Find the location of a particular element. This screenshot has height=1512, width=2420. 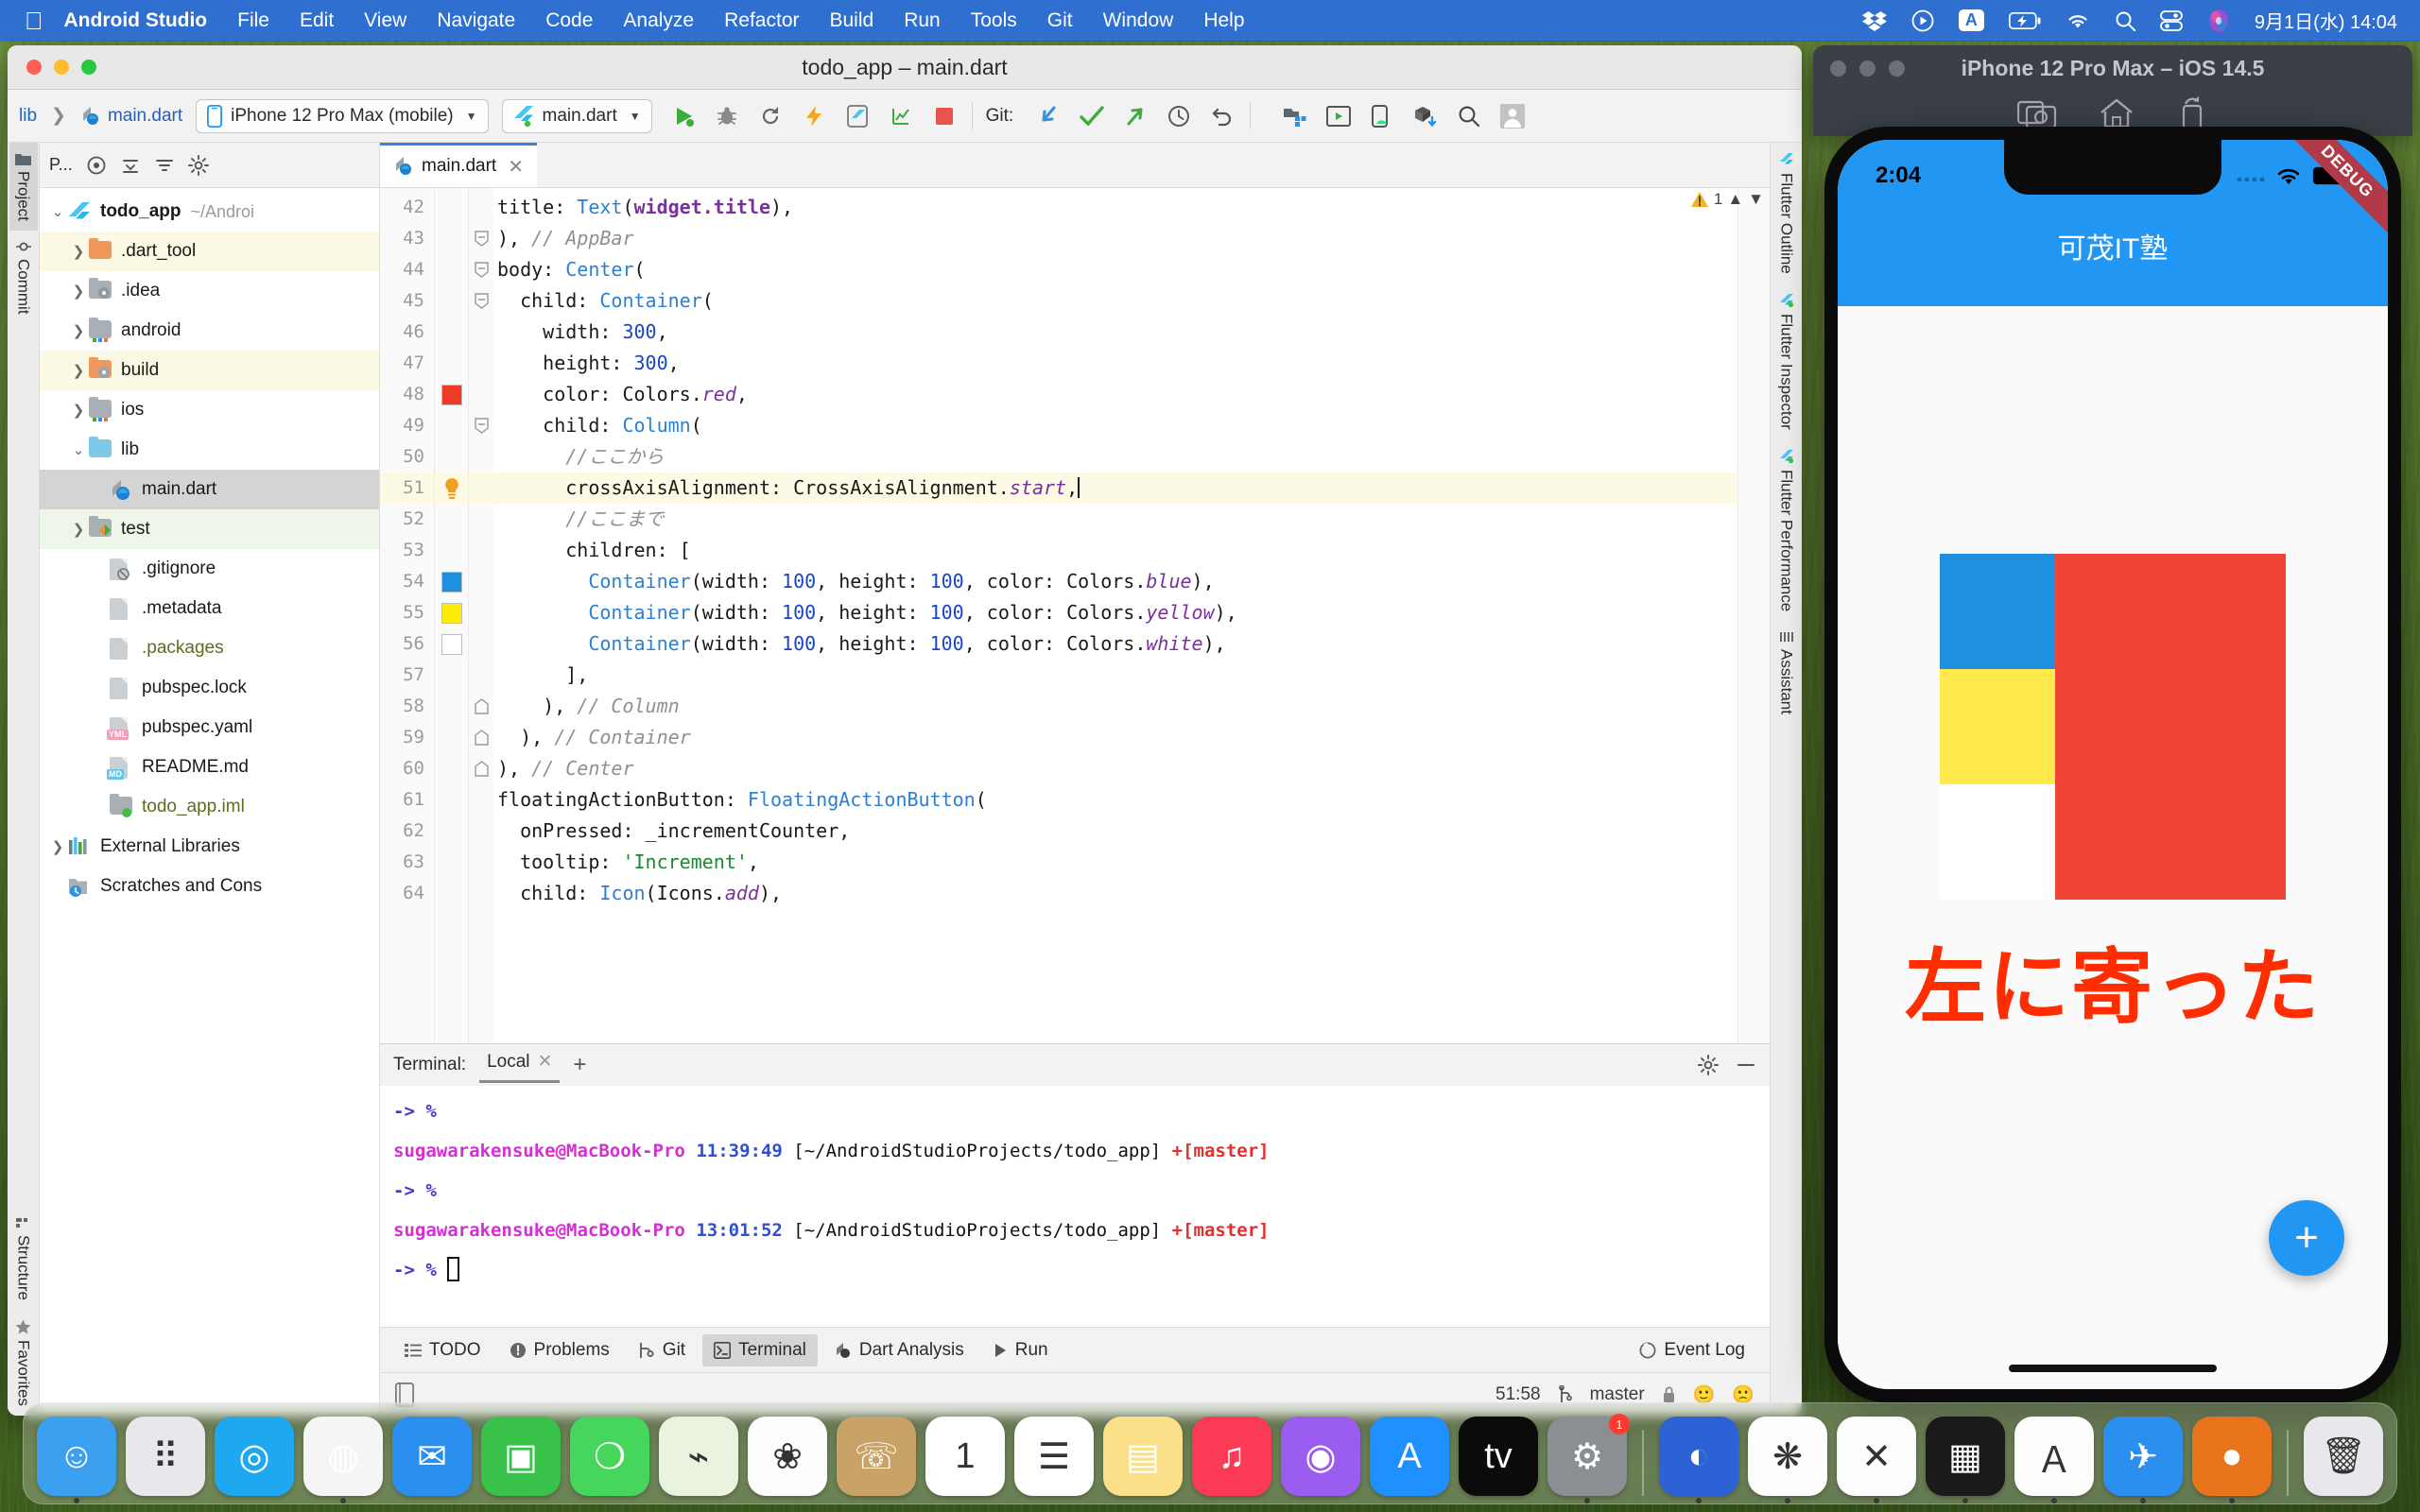

gear-icon is located at coordinates (1708, 1065).